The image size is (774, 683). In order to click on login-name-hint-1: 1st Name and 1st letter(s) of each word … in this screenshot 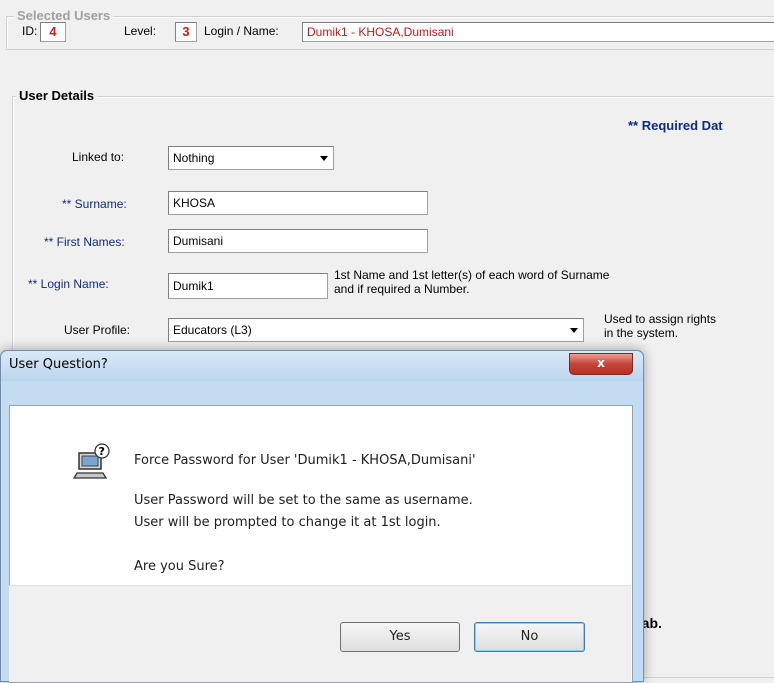, I will do `click(472, 275)`.